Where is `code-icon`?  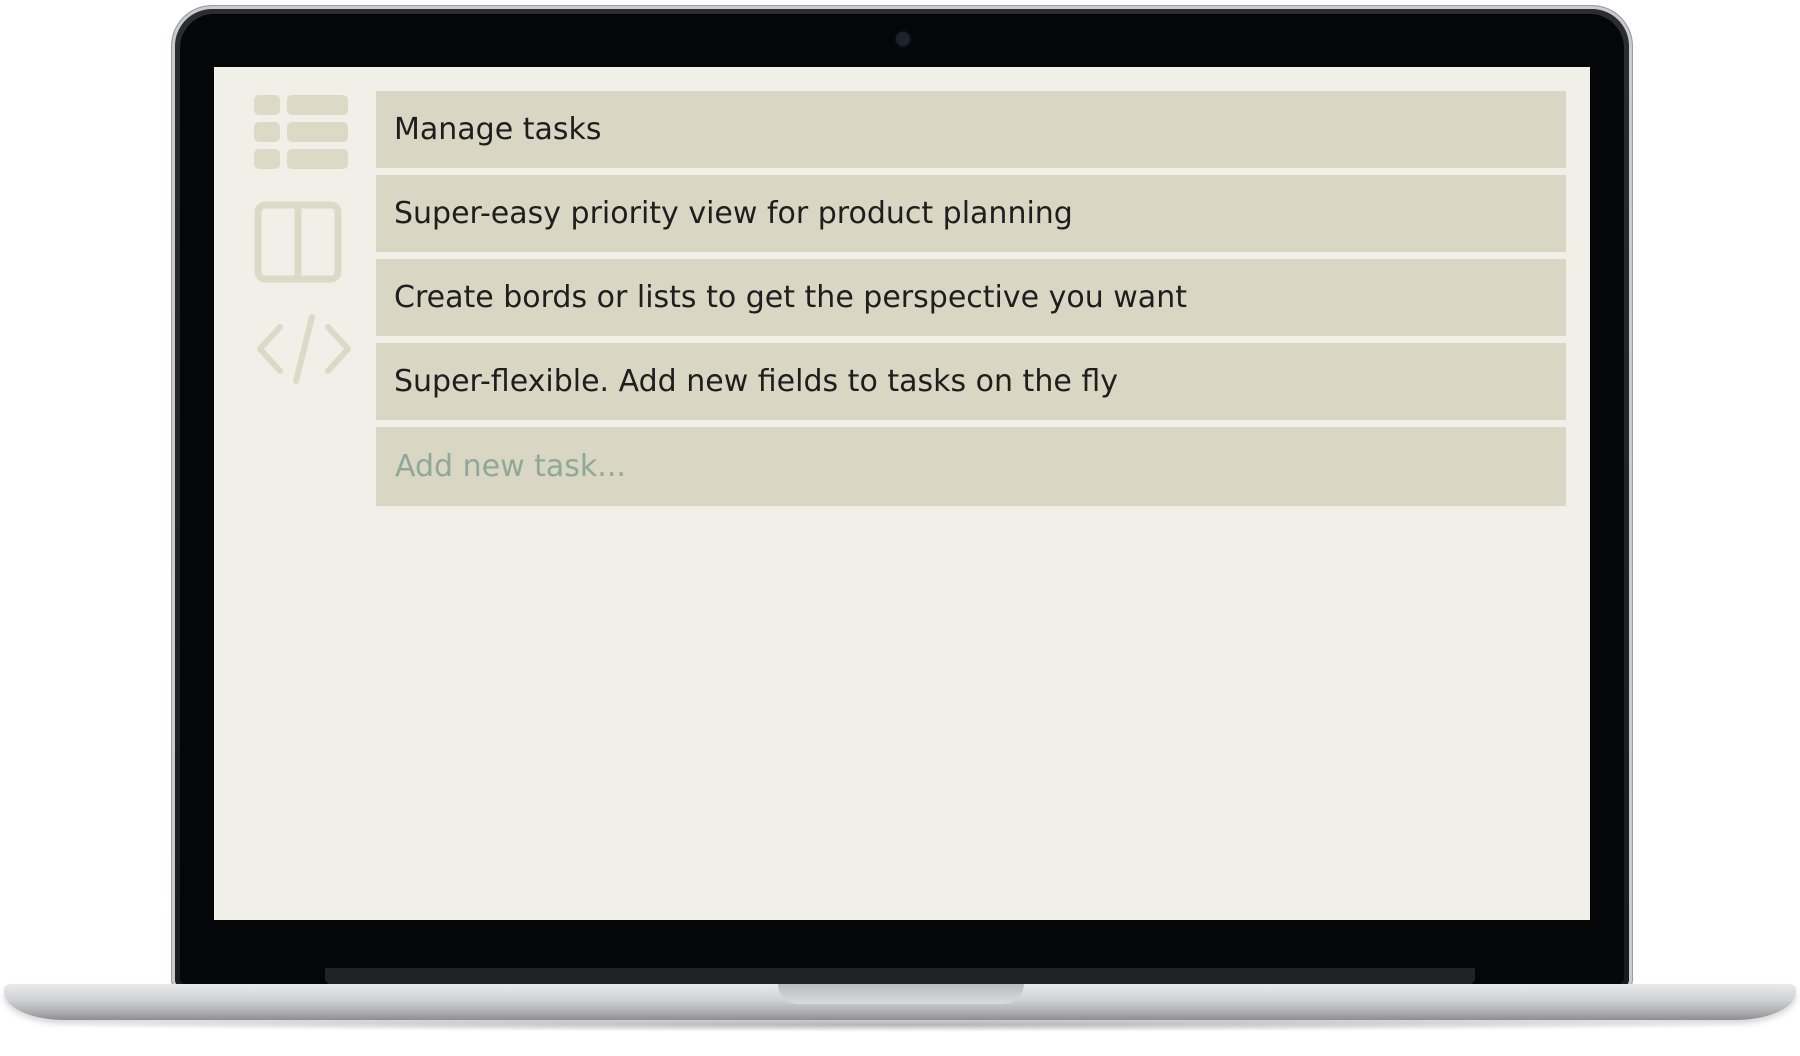
code-icon is located at coordinates (304, 349).